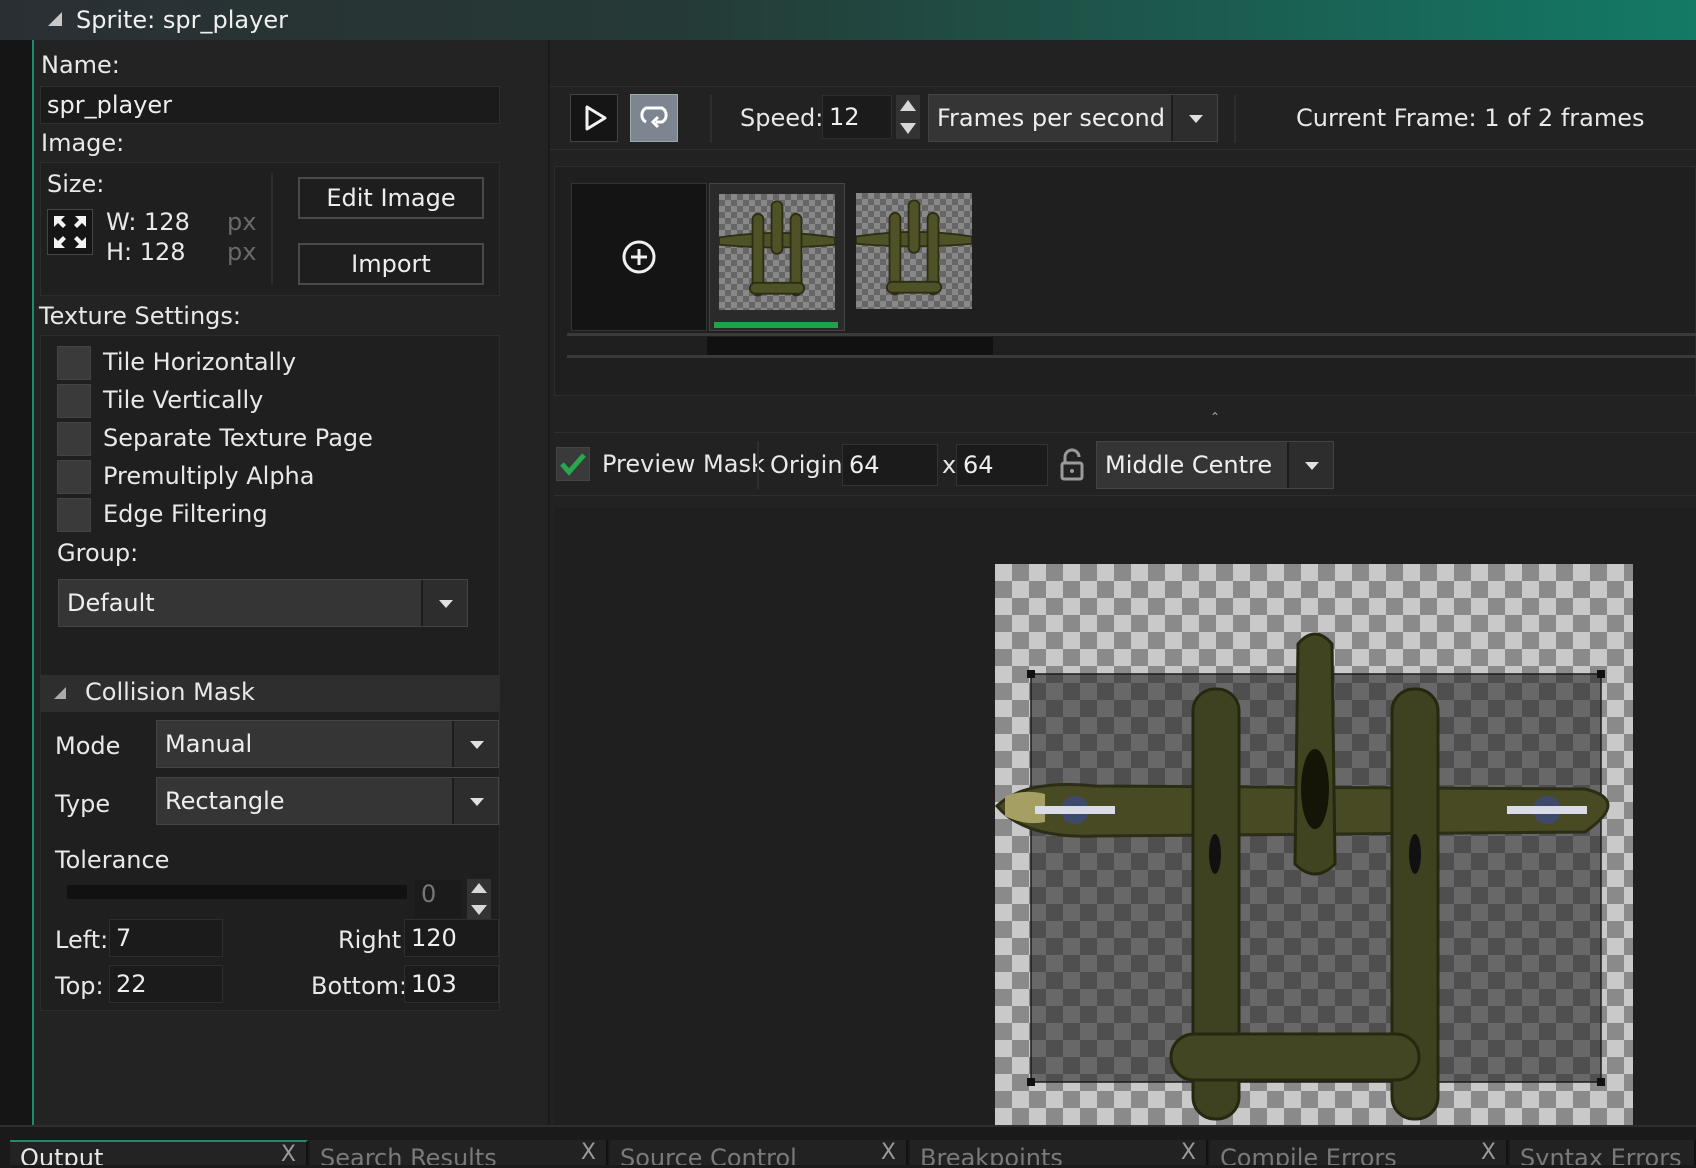 The image size is (1696, 1168). I want to click on tile-horizontally-checkbox, so click(74, 363).